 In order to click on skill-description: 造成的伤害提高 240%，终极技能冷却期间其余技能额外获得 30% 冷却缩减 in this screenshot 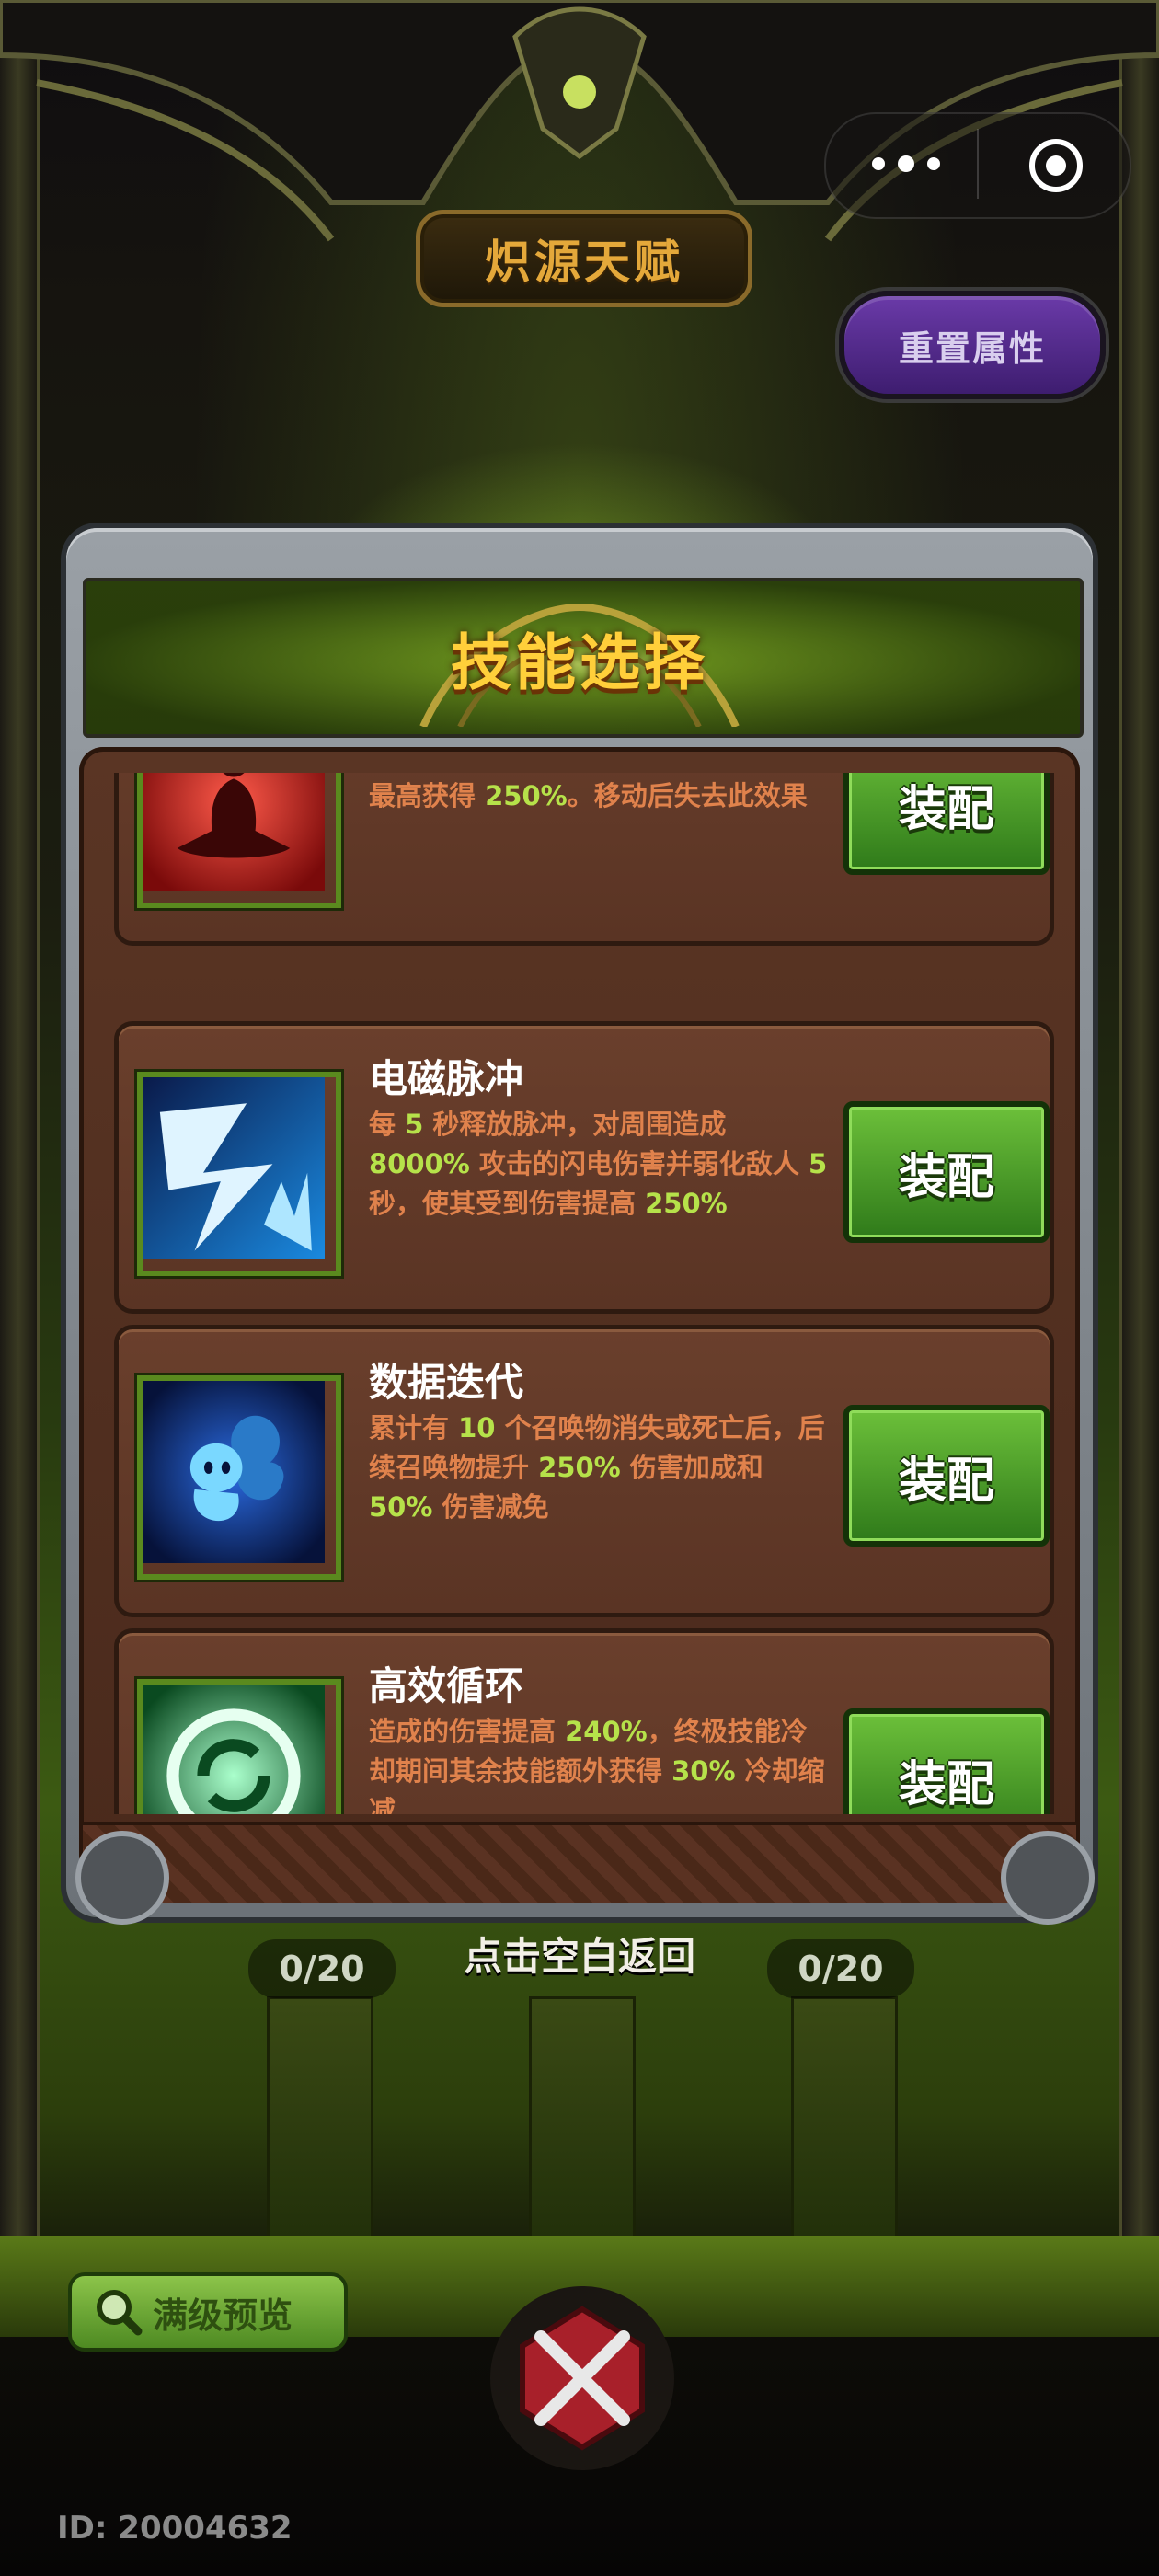, I will do `click(597, 1765)`.